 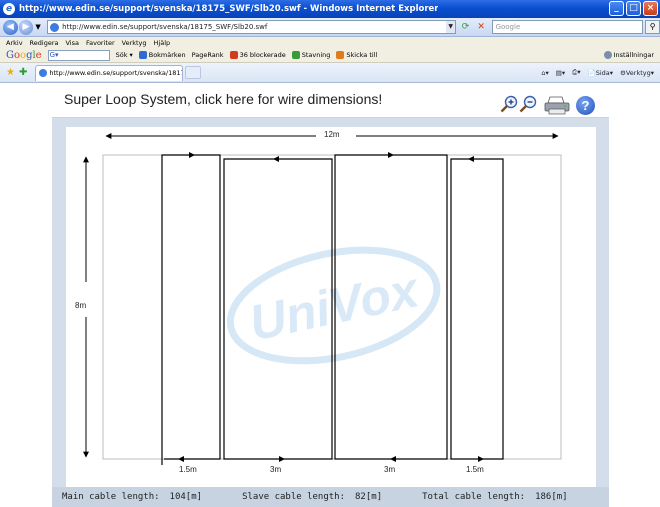 What do you see at coordinates (451, 27) in the screenshot?
I see `url-dropdown-icon: ▼` at bounding box center [451, 27].